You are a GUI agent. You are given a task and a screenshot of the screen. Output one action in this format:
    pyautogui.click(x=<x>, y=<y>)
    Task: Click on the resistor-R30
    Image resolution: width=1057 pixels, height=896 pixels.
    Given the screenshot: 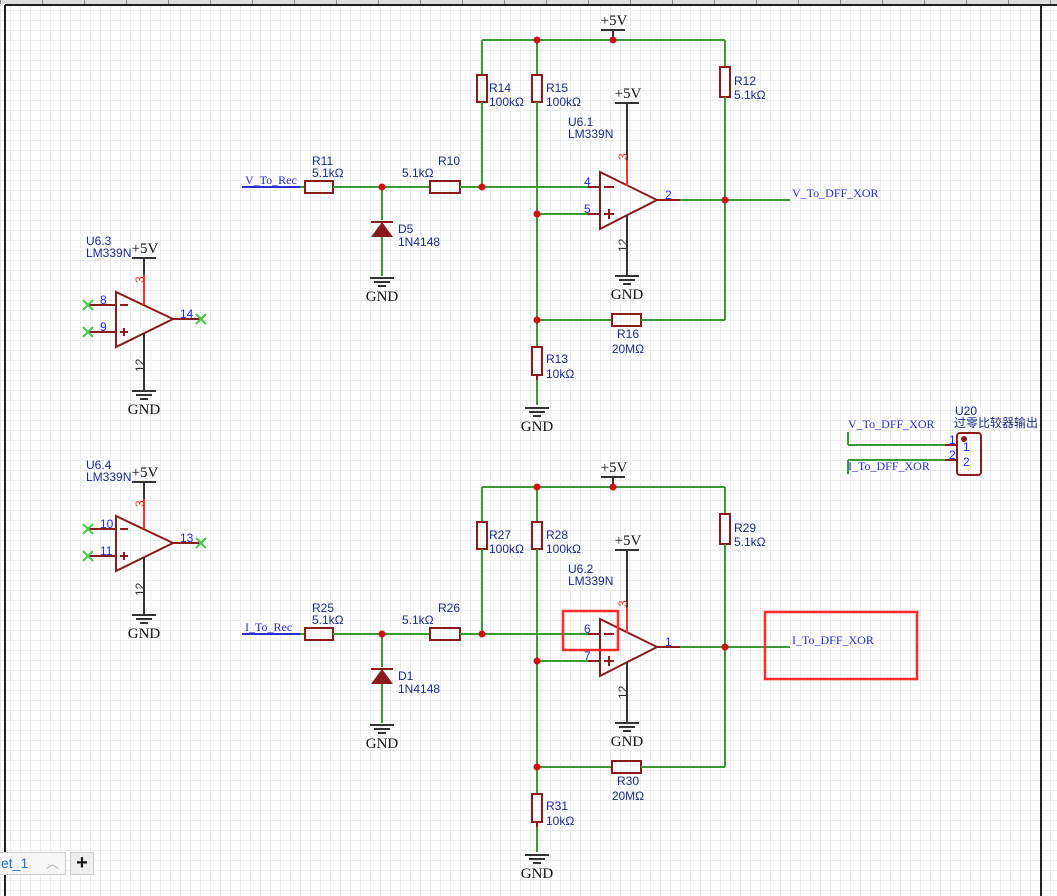 What is the action you would take?
    pyautogui.click(x=626, y=767)
    